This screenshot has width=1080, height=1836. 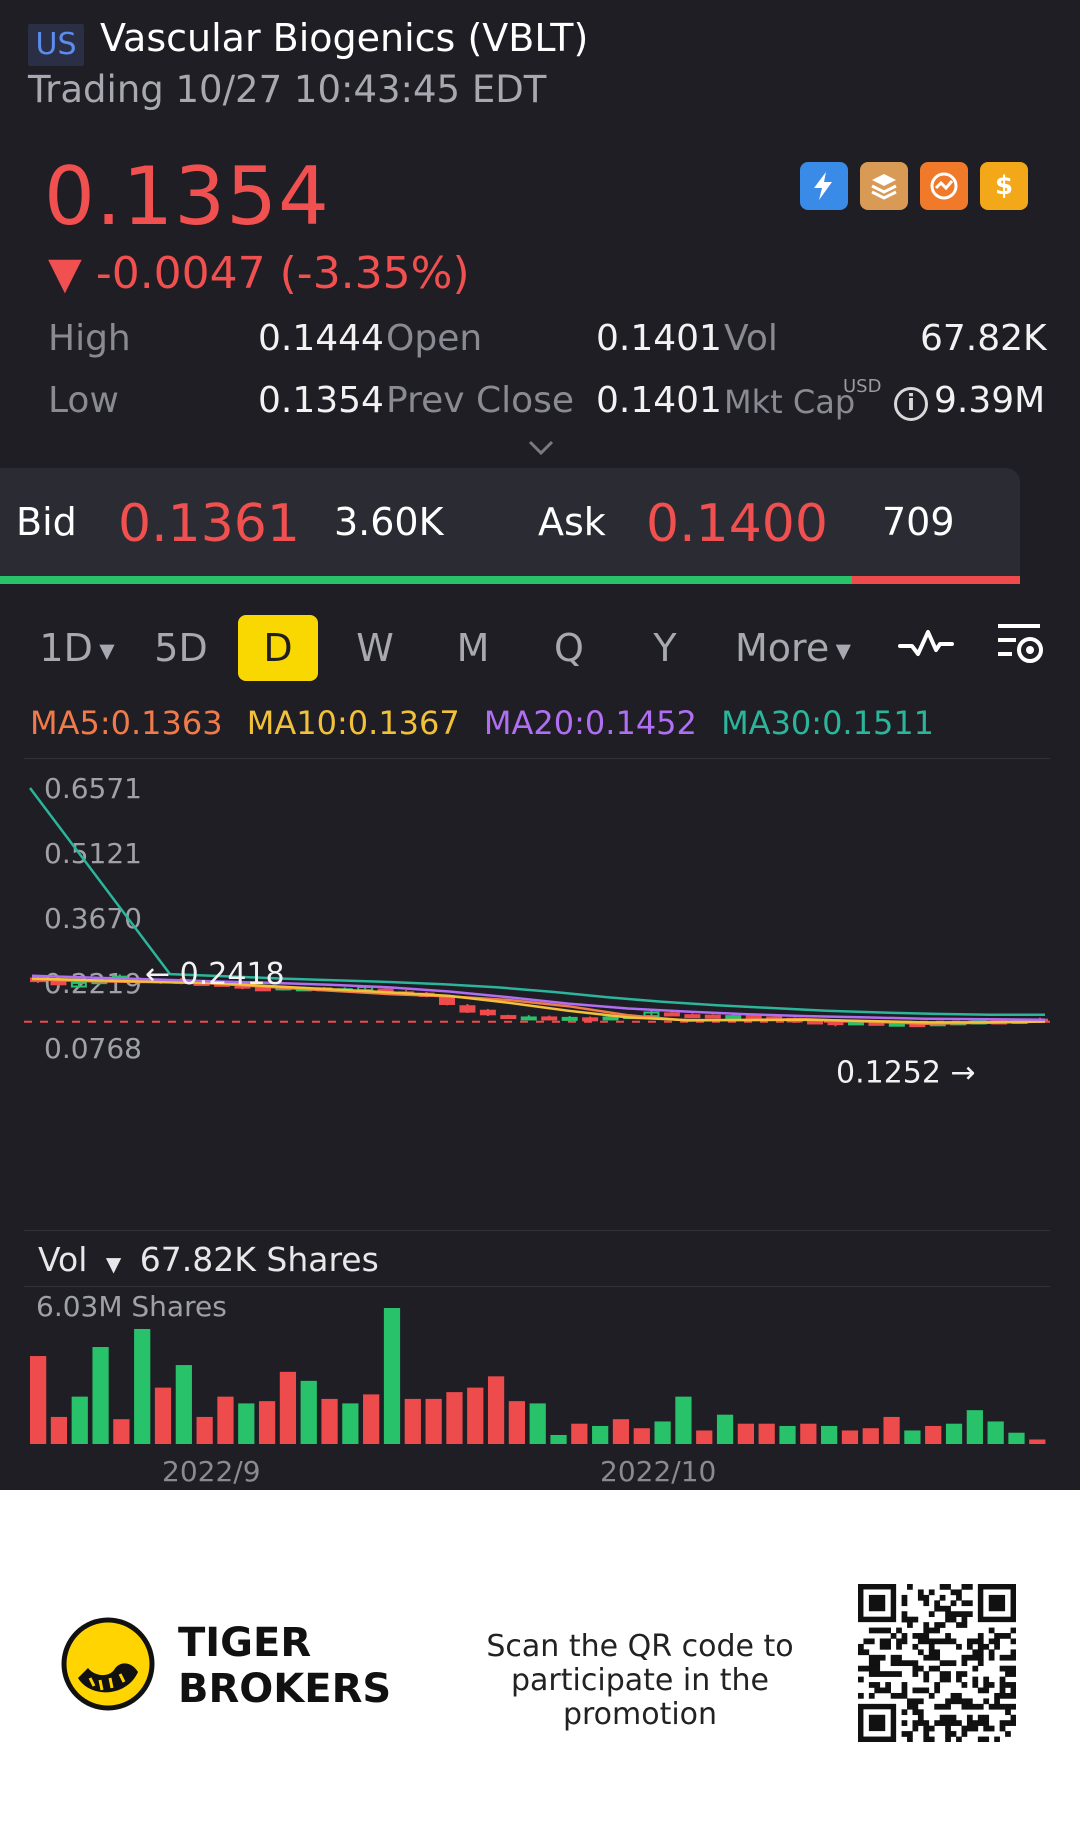 What do you see at coordinates (737, 524) in the screenshot?
I see `ask-price: 0.1400` at bounding box center [737, 524].